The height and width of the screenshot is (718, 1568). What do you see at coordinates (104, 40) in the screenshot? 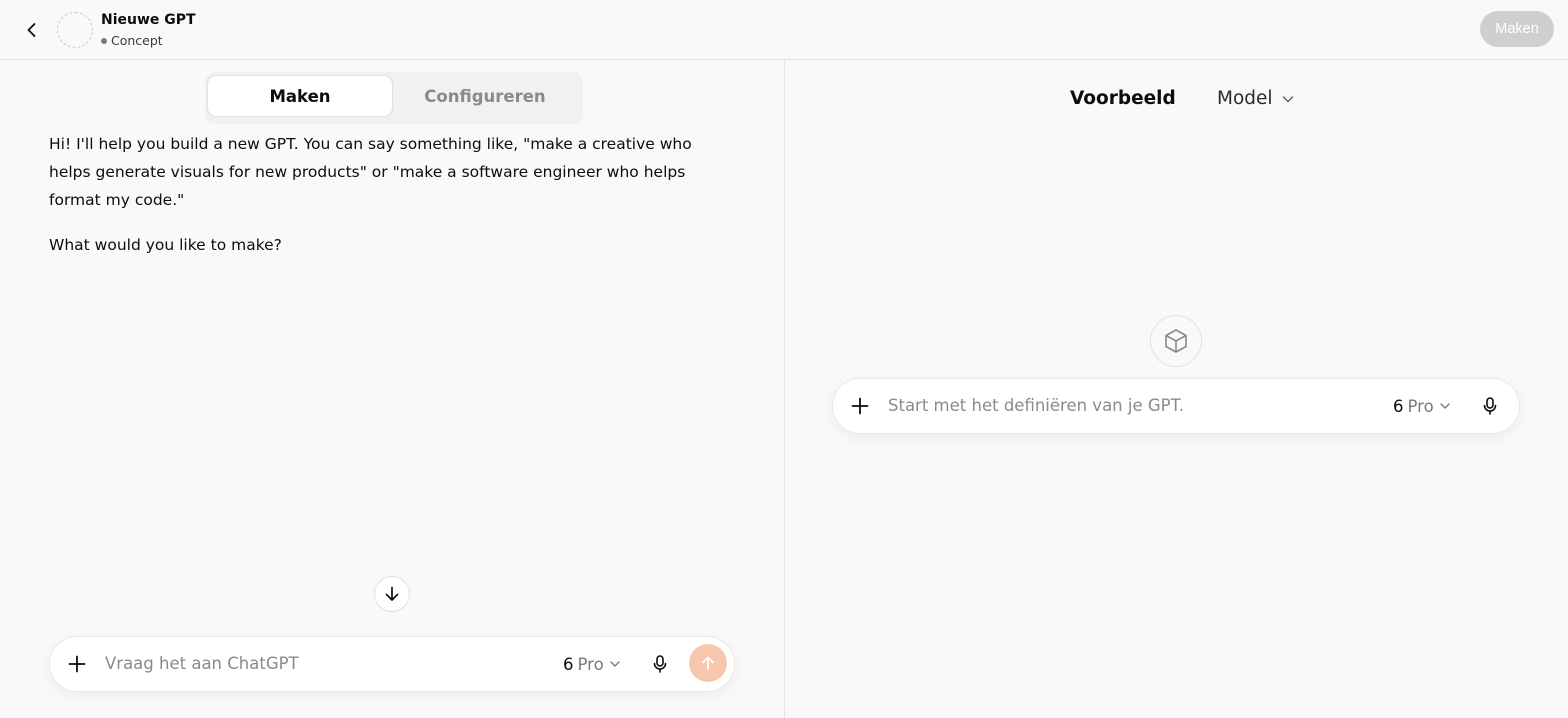
I see `status-dot-icon` at bounding box center [104, 40].